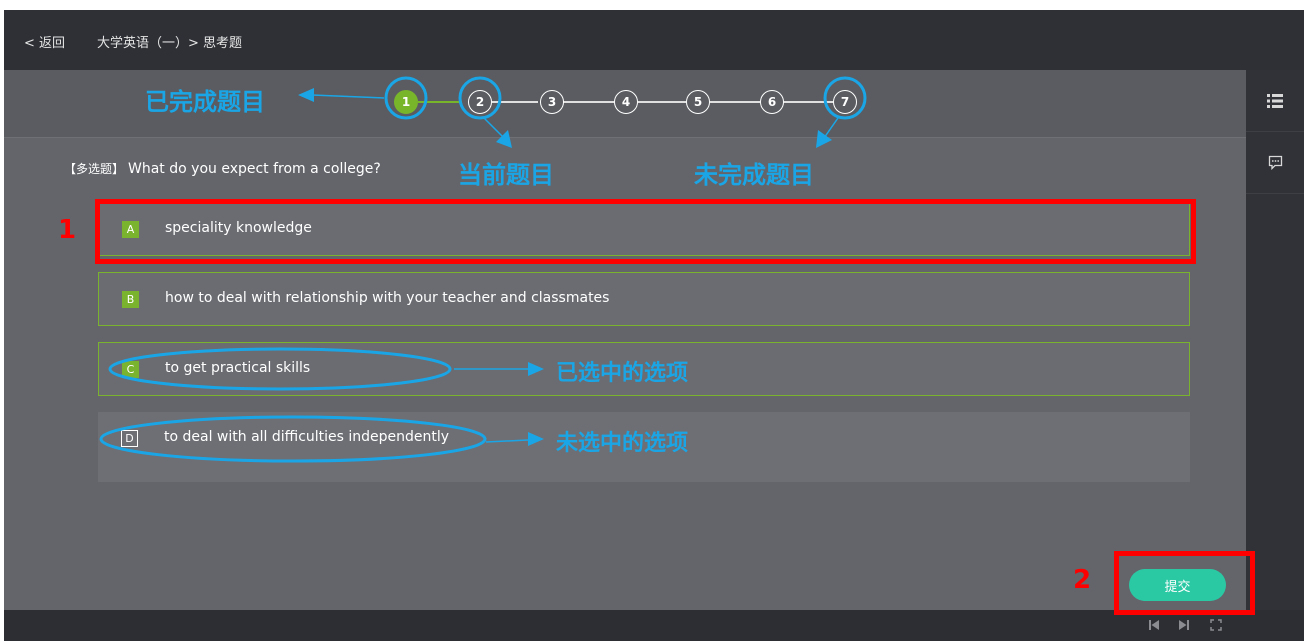 The height and width of the screenshot is (641, 1306). I want to click on step-6: 6, so click(772, 102).